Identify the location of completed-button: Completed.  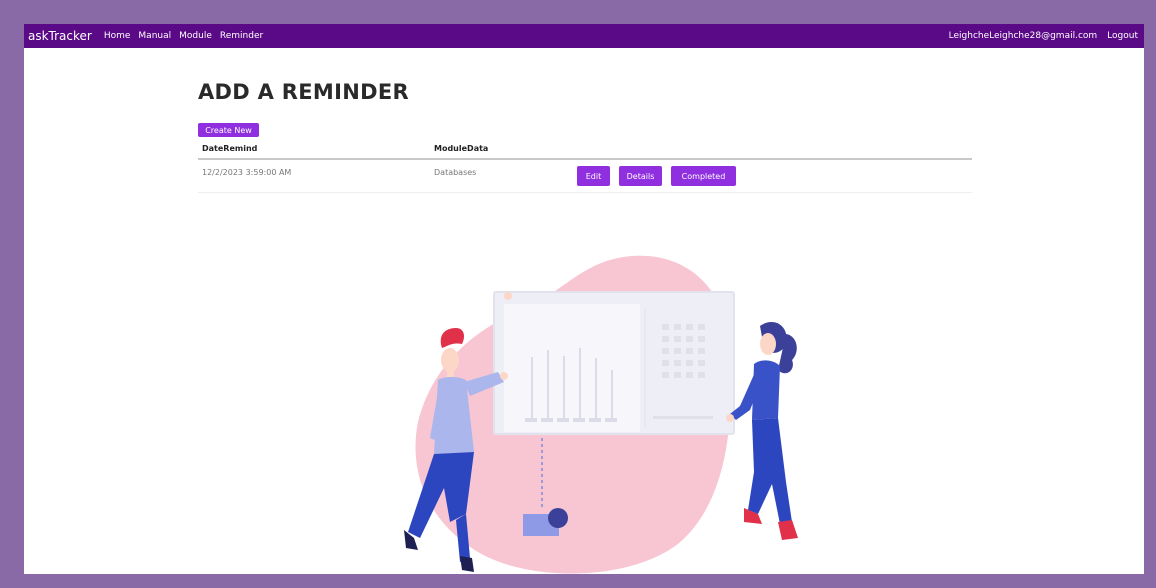
(703, 176).